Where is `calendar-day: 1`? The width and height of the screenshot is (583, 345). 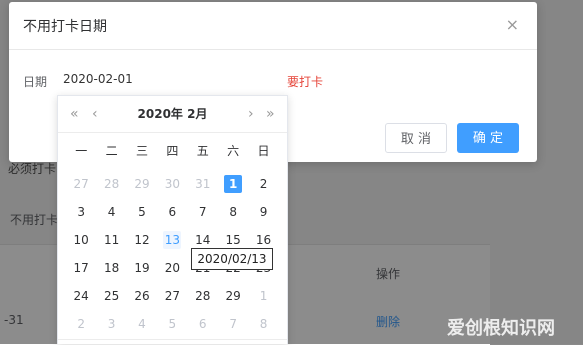
calendar-day: 1 is located at coordinates (263, 296).